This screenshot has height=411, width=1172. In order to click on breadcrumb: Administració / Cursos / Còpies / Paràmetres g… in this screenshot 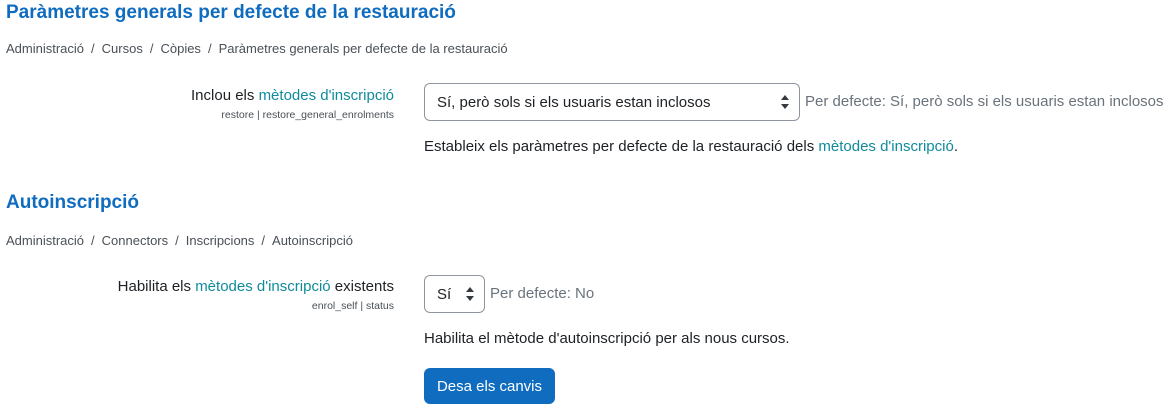, I will do `click(257, 48)`.